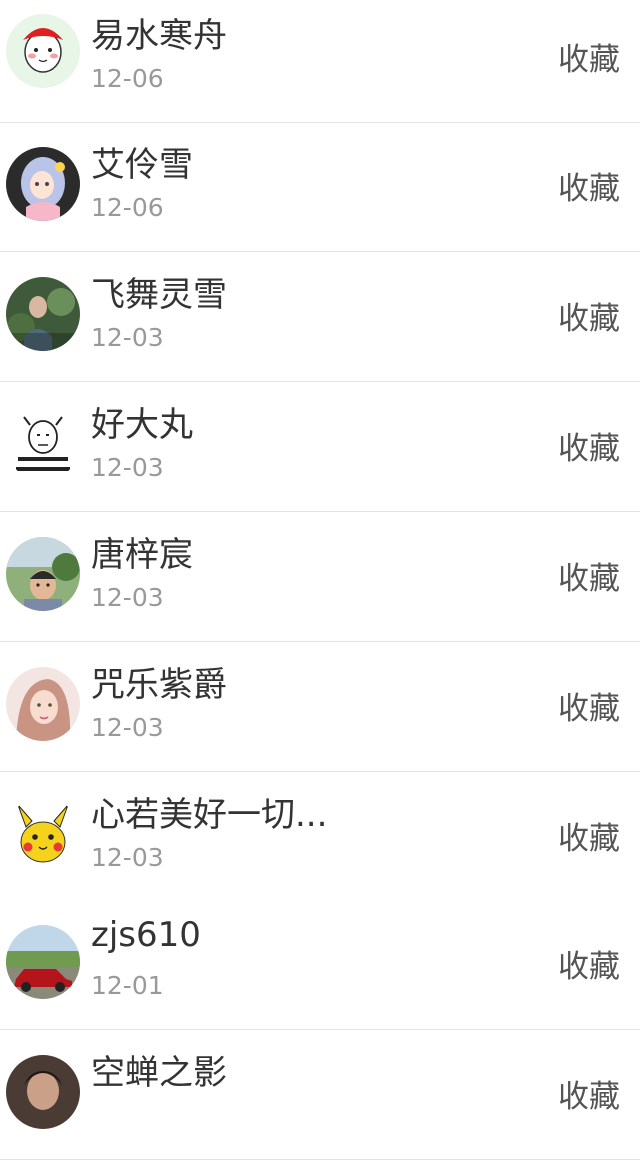  Describe the element at coordinates (159, 1073) in the screenshot. I see `user-name: 空蝉之影` at that location.